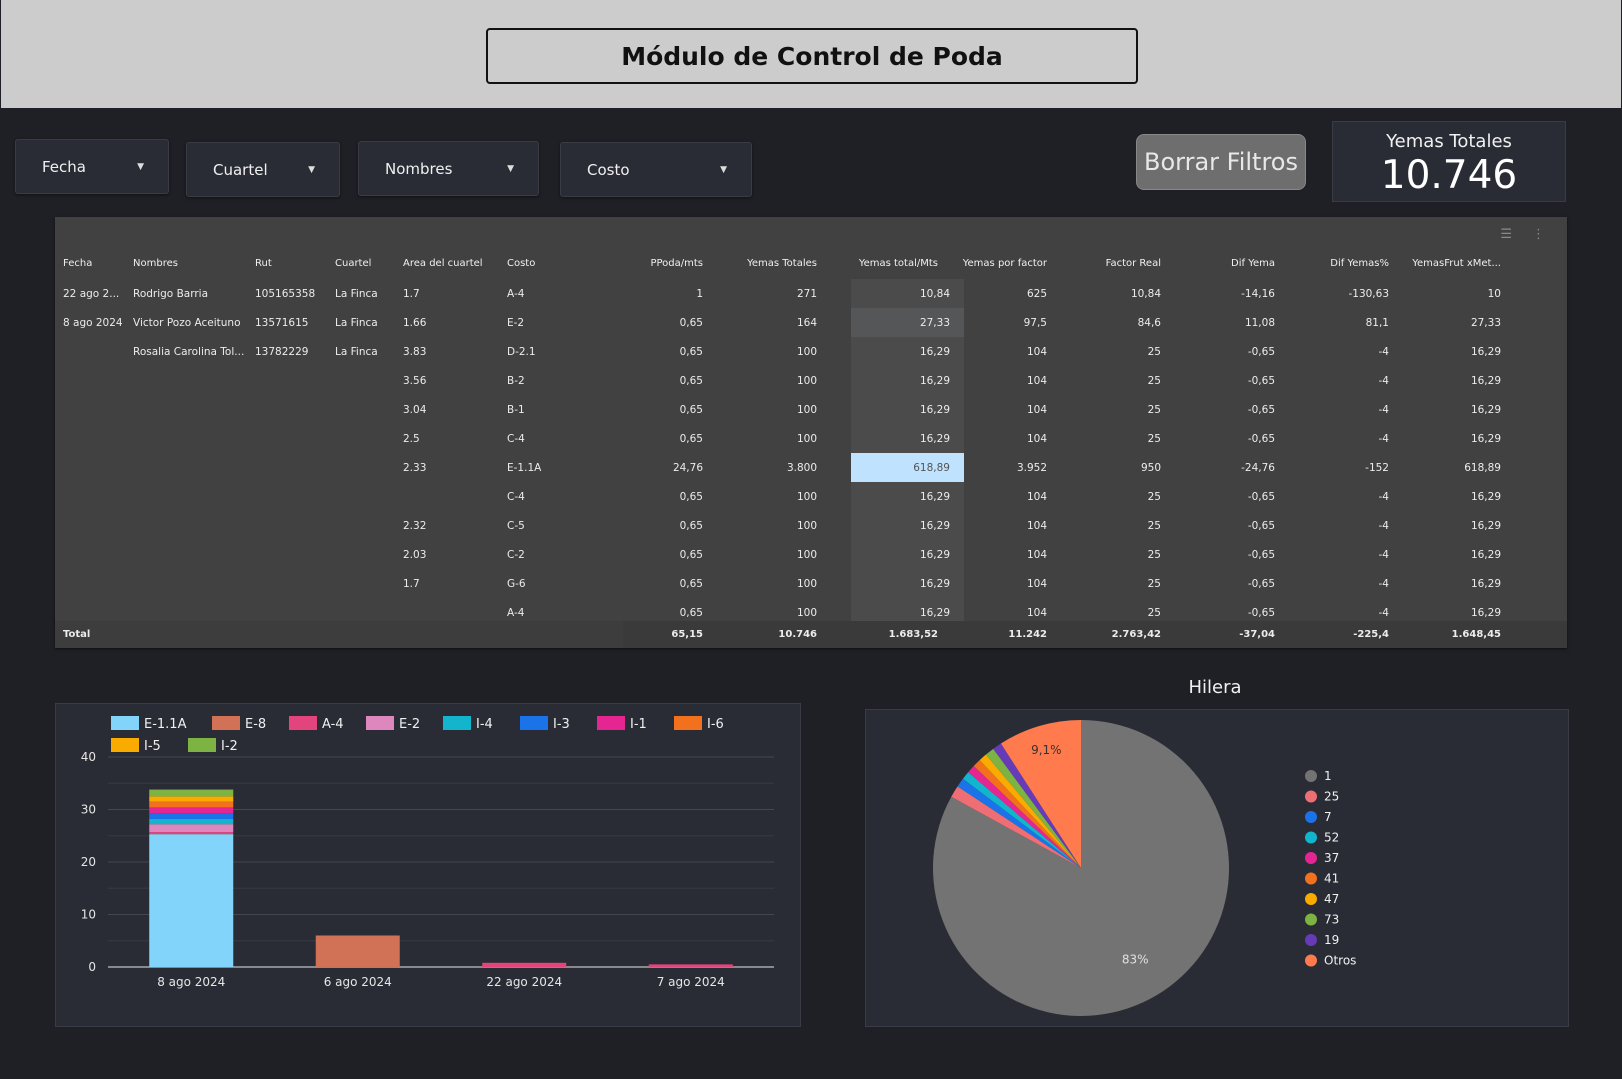 The width and height of the screenshot is (1622, 1079). Describe the element at coordinates (1482, 467) in the screenshot. I see `table-cell: 618,89` at that location.